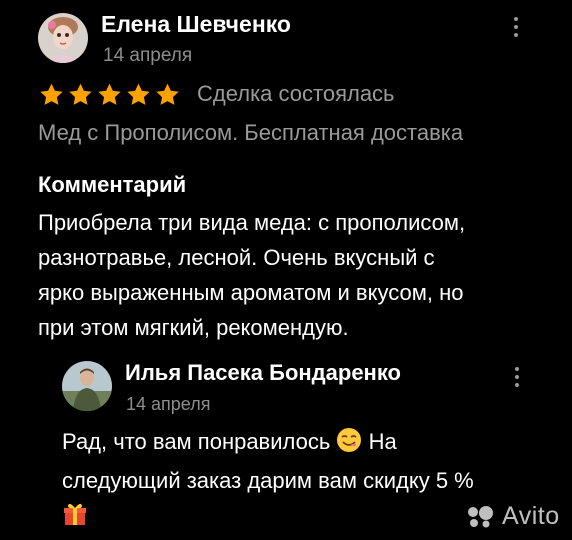 The image size is (572, 540). Describe the element at coordinates (296, 93) in the screenshot. I see `deal-status: Сделка состоялась` at that location.